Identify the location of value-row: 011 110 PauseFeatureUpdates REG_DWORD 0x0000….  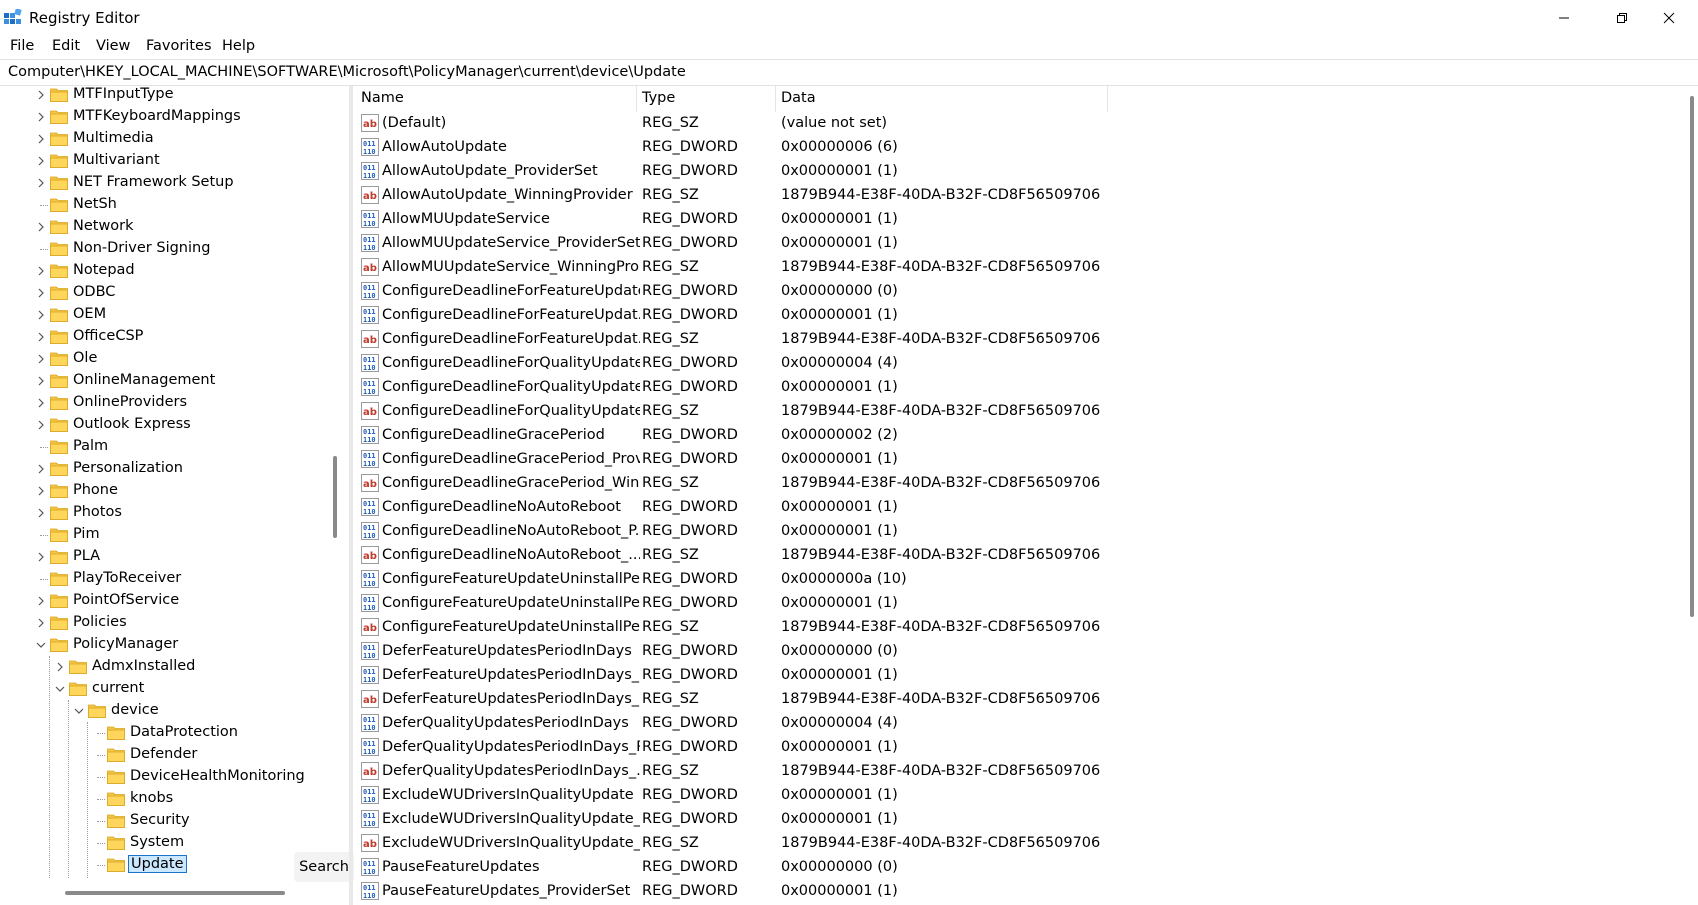
(1006, 868).